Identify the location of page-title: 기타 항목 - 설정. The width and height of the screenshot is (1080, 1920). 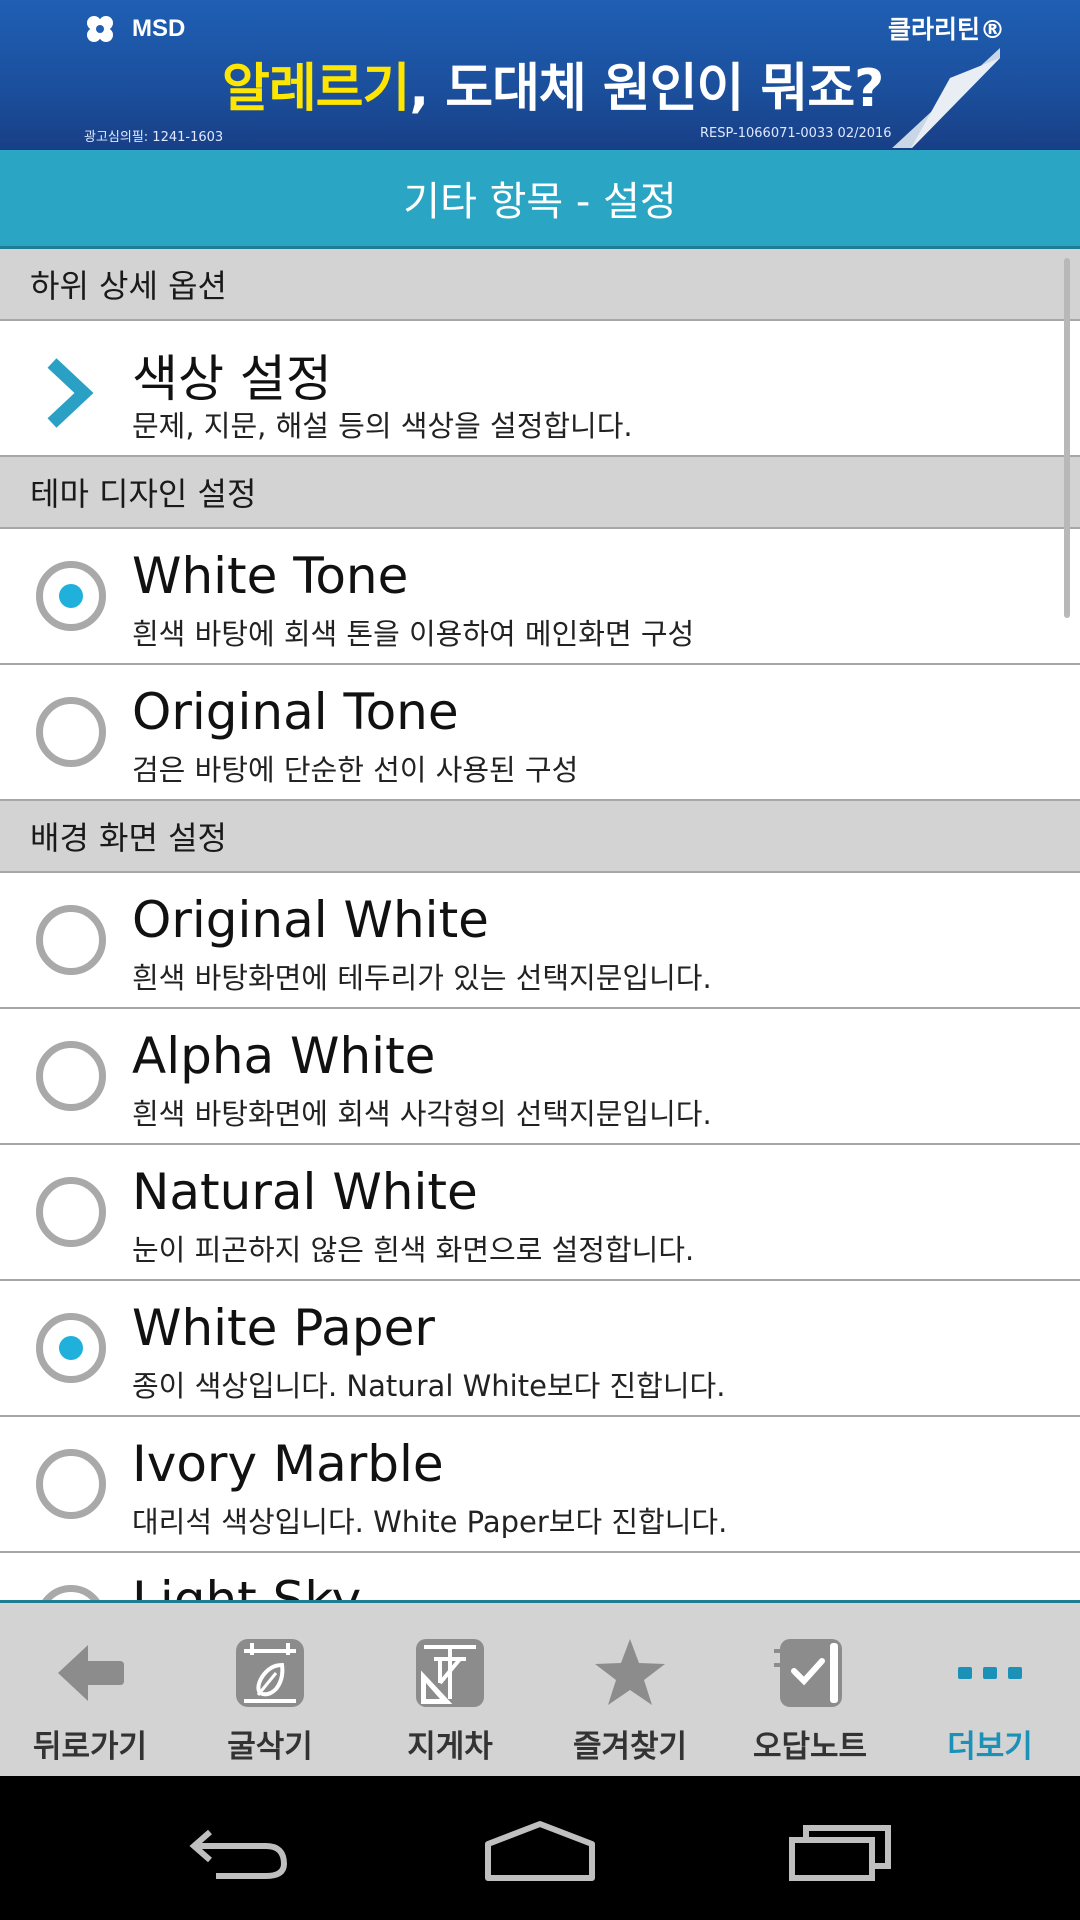
(540, 202).